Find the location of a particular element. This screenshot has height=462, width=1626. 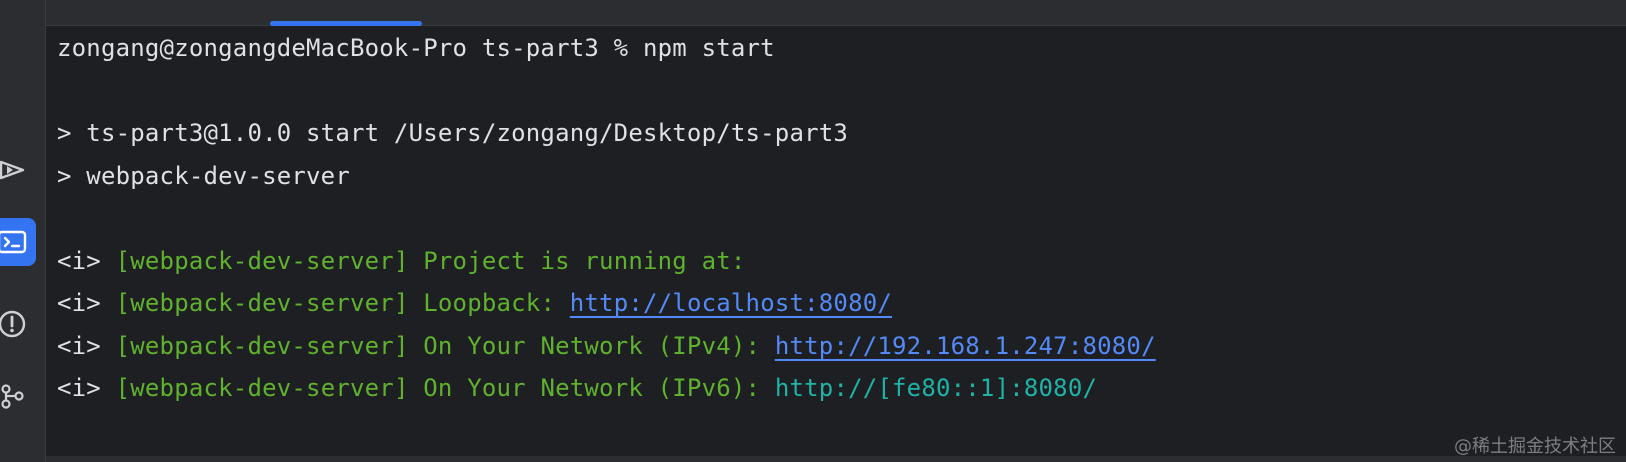

bottom-border is located at coordinates (836, 459).